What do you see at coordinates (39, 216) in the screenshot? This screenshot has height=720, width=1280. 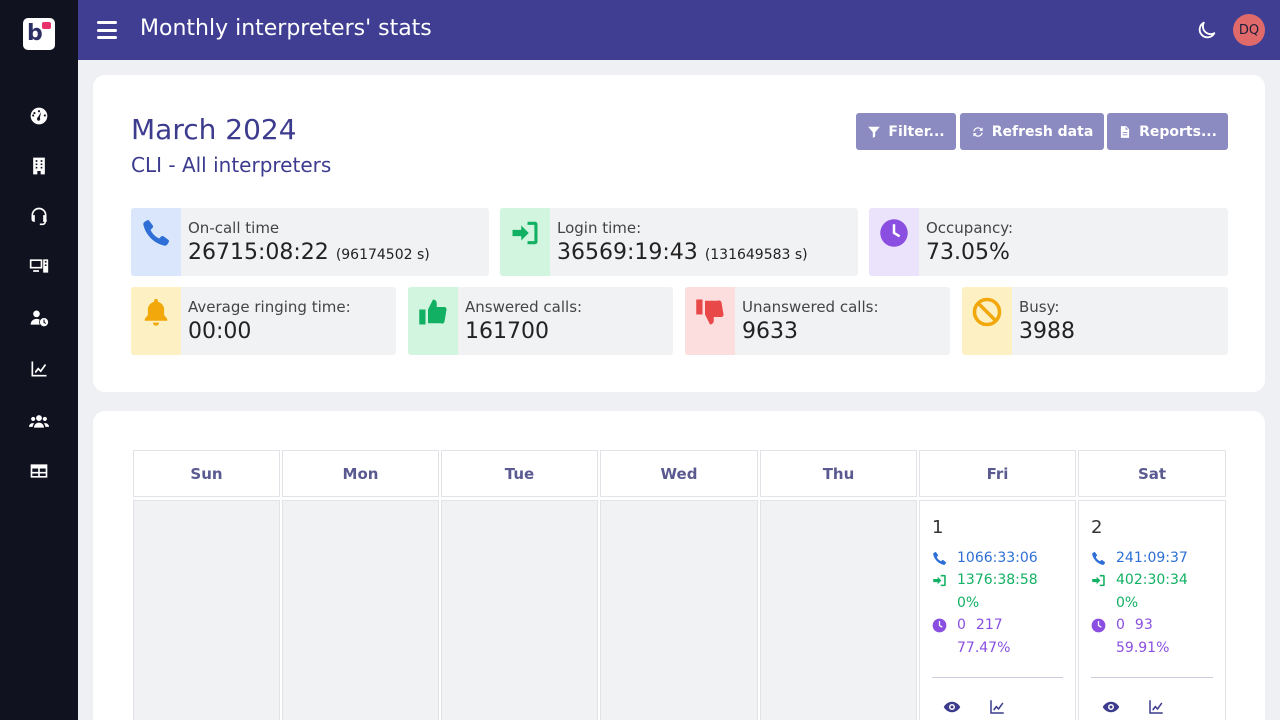 I see `headset-icon` at bounding box center [39, 216].